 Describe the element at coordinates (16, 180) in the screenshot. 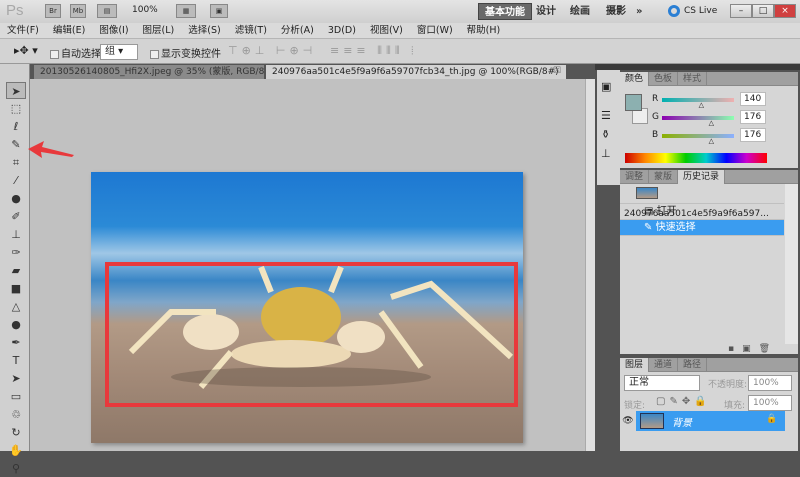

I see `eyedropper-tool-icon: ⁄` at that location.